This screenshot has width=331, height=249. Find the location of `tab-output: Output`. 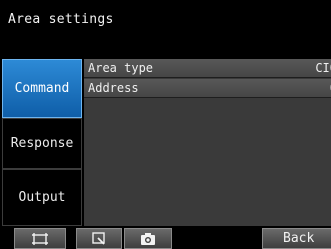

tab-output: Output is located at coordinates (42, 197).